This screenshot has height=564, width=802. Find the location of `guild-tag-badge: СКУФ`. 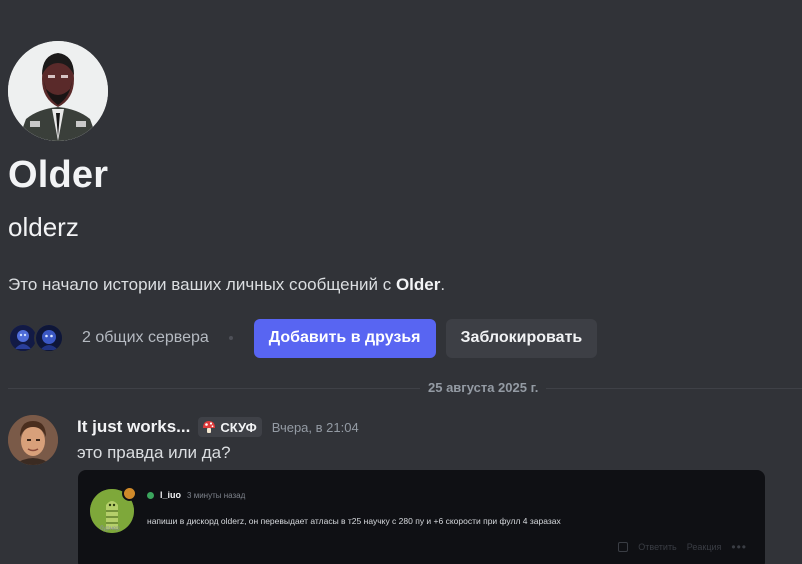

guild-tag-badge: СКУФ is located at coordinates (230, 427).